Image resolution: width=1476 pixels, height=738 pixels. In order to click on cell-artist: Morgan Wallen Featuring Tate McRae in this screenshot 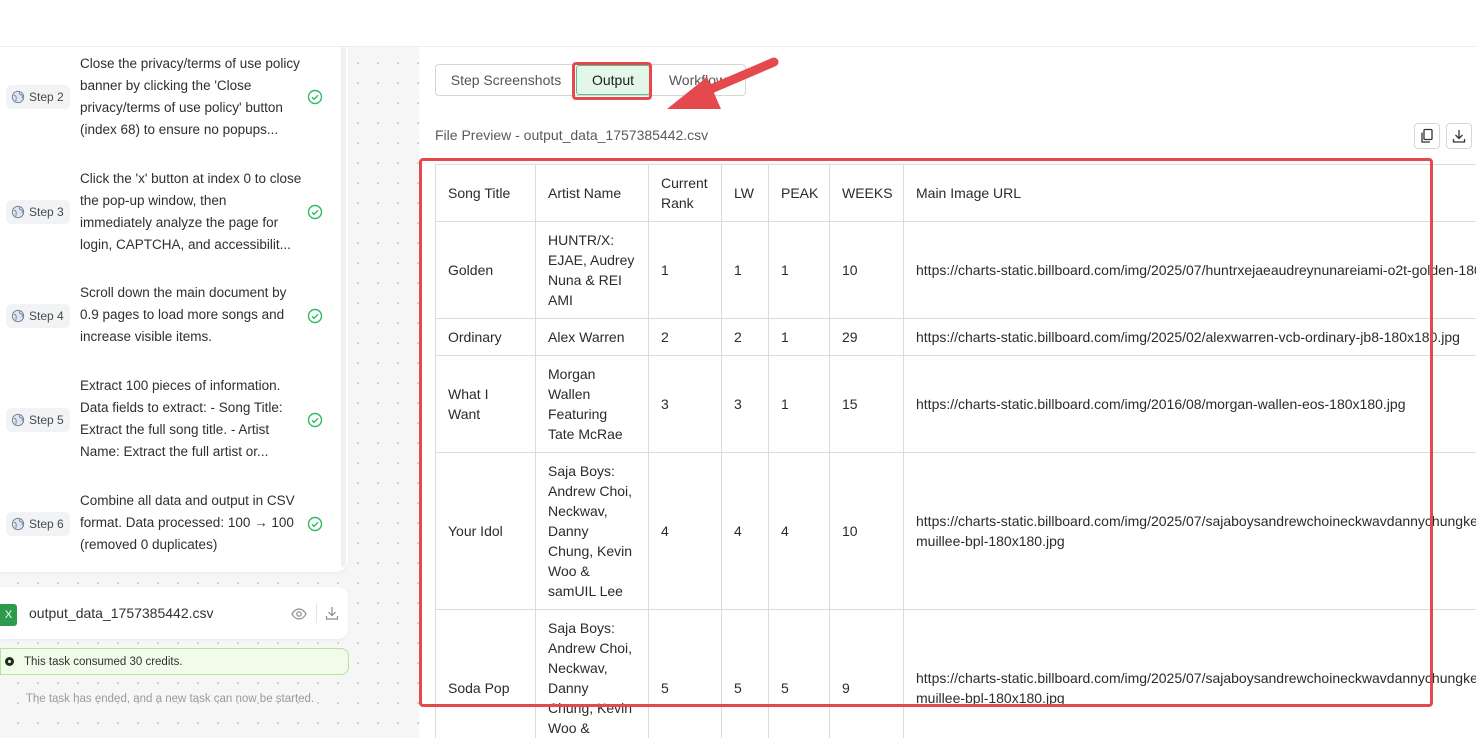, I will do `click(592, 404)`.